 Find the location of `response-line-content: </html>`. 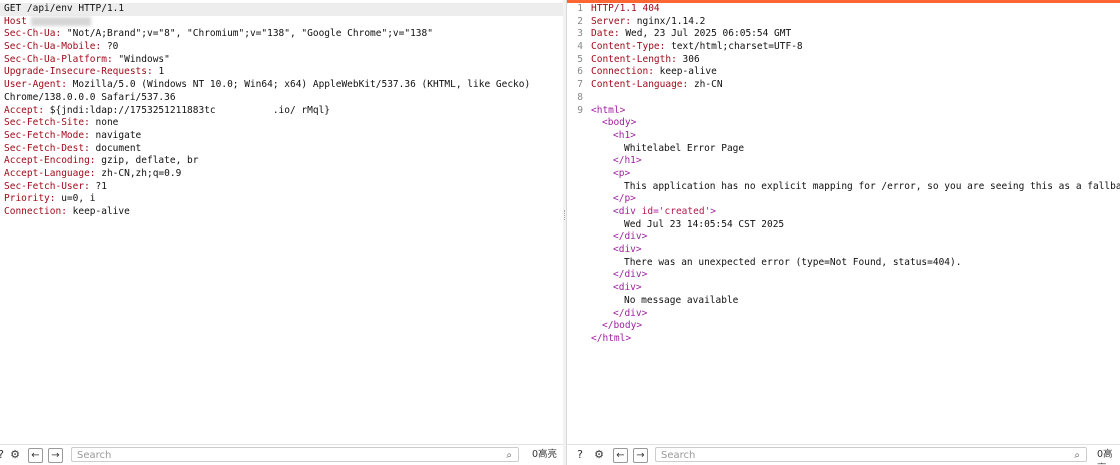

response-line-content: </html> is located at coordinates (611, 339).